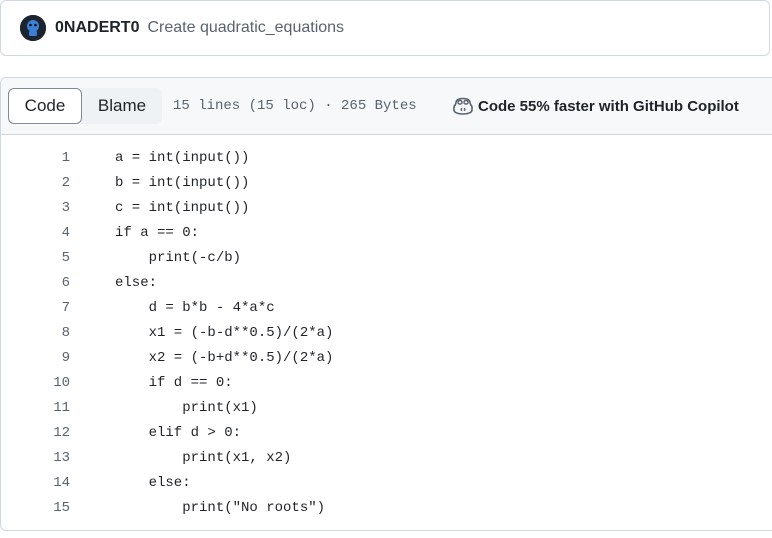 The width and height of the screenshot is (772, 538). Describe the element at coordinates (245, 28) in the screenshot. I see `commit-message: Create quadratic_equations` at that location.